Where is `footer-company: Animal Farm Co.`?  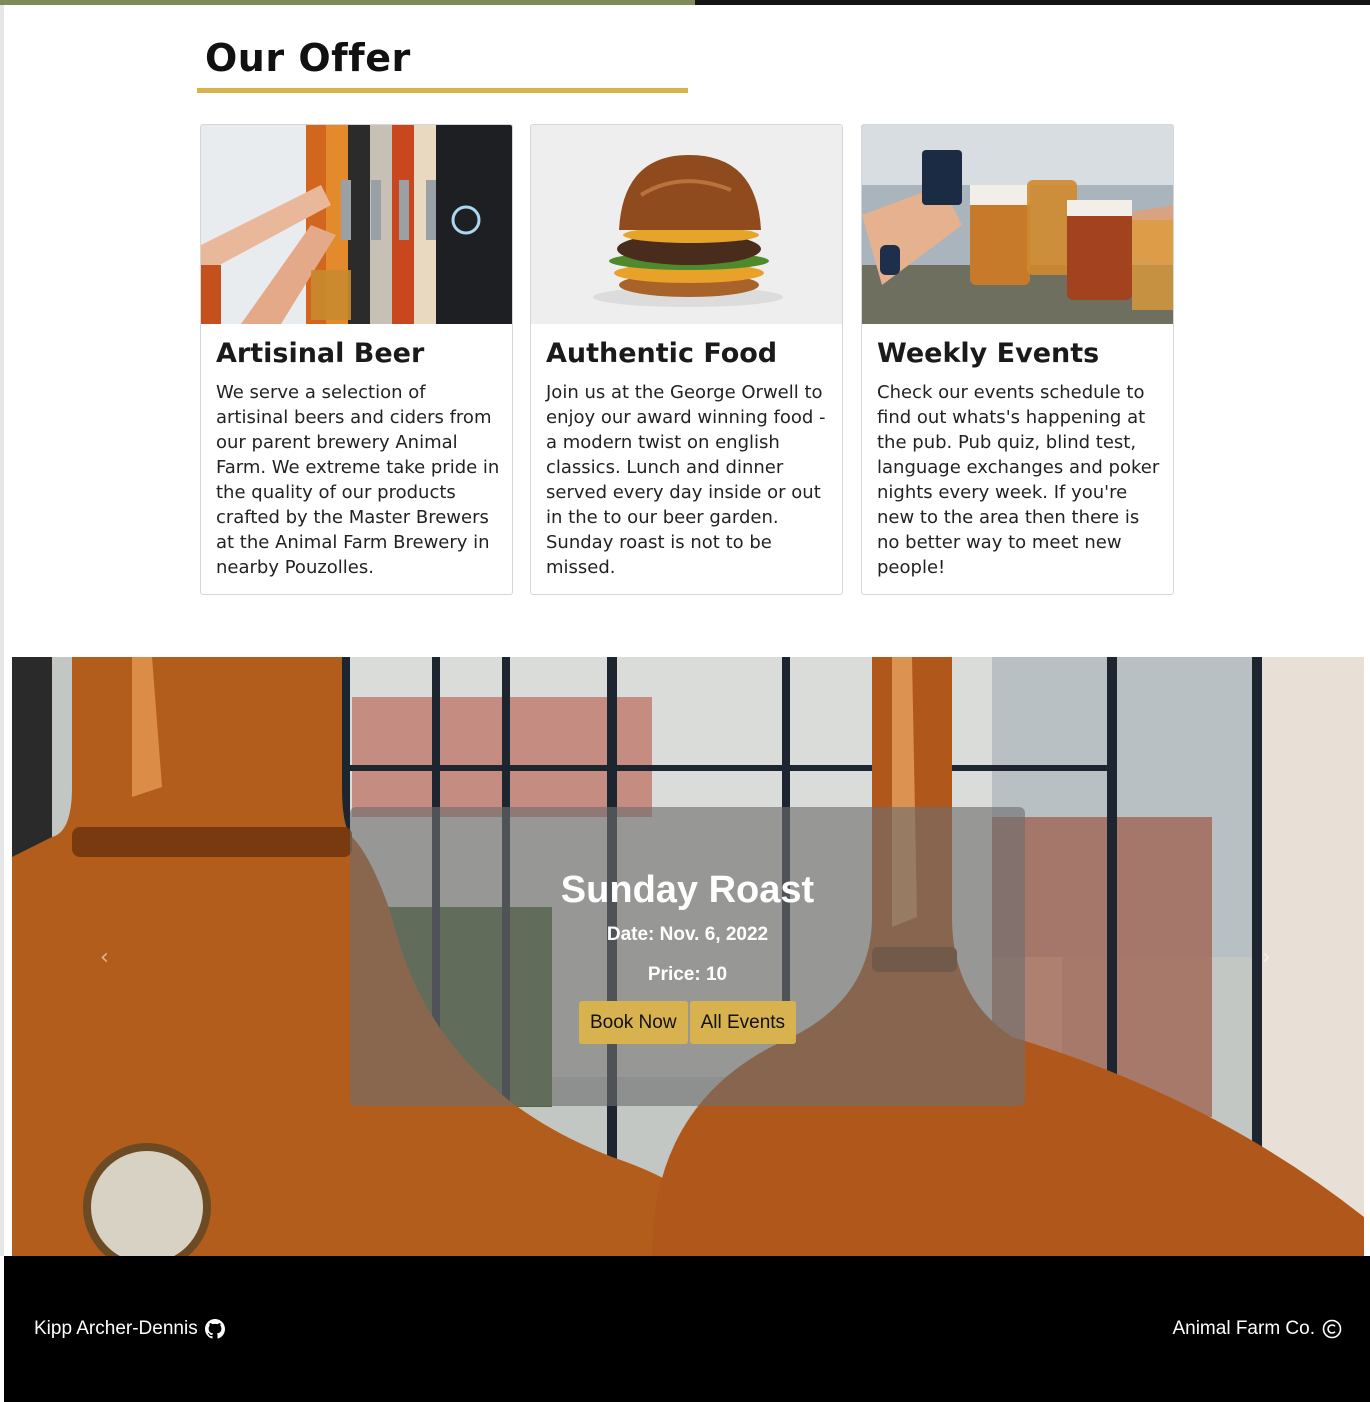 footer-company: Animal Farm Co. is located at coordinates (1257, 1329).